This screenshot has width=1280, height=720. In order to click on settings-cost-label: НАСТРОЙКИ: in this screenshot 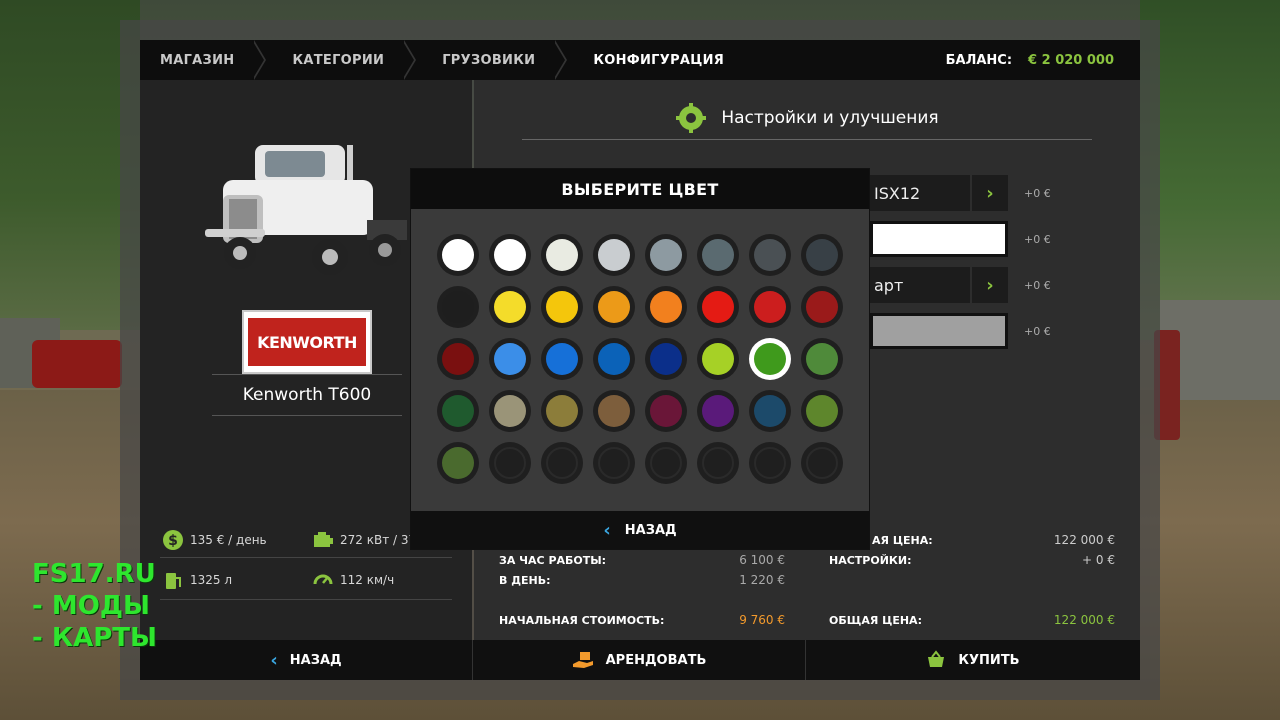, I will do `click(870, 560)`.